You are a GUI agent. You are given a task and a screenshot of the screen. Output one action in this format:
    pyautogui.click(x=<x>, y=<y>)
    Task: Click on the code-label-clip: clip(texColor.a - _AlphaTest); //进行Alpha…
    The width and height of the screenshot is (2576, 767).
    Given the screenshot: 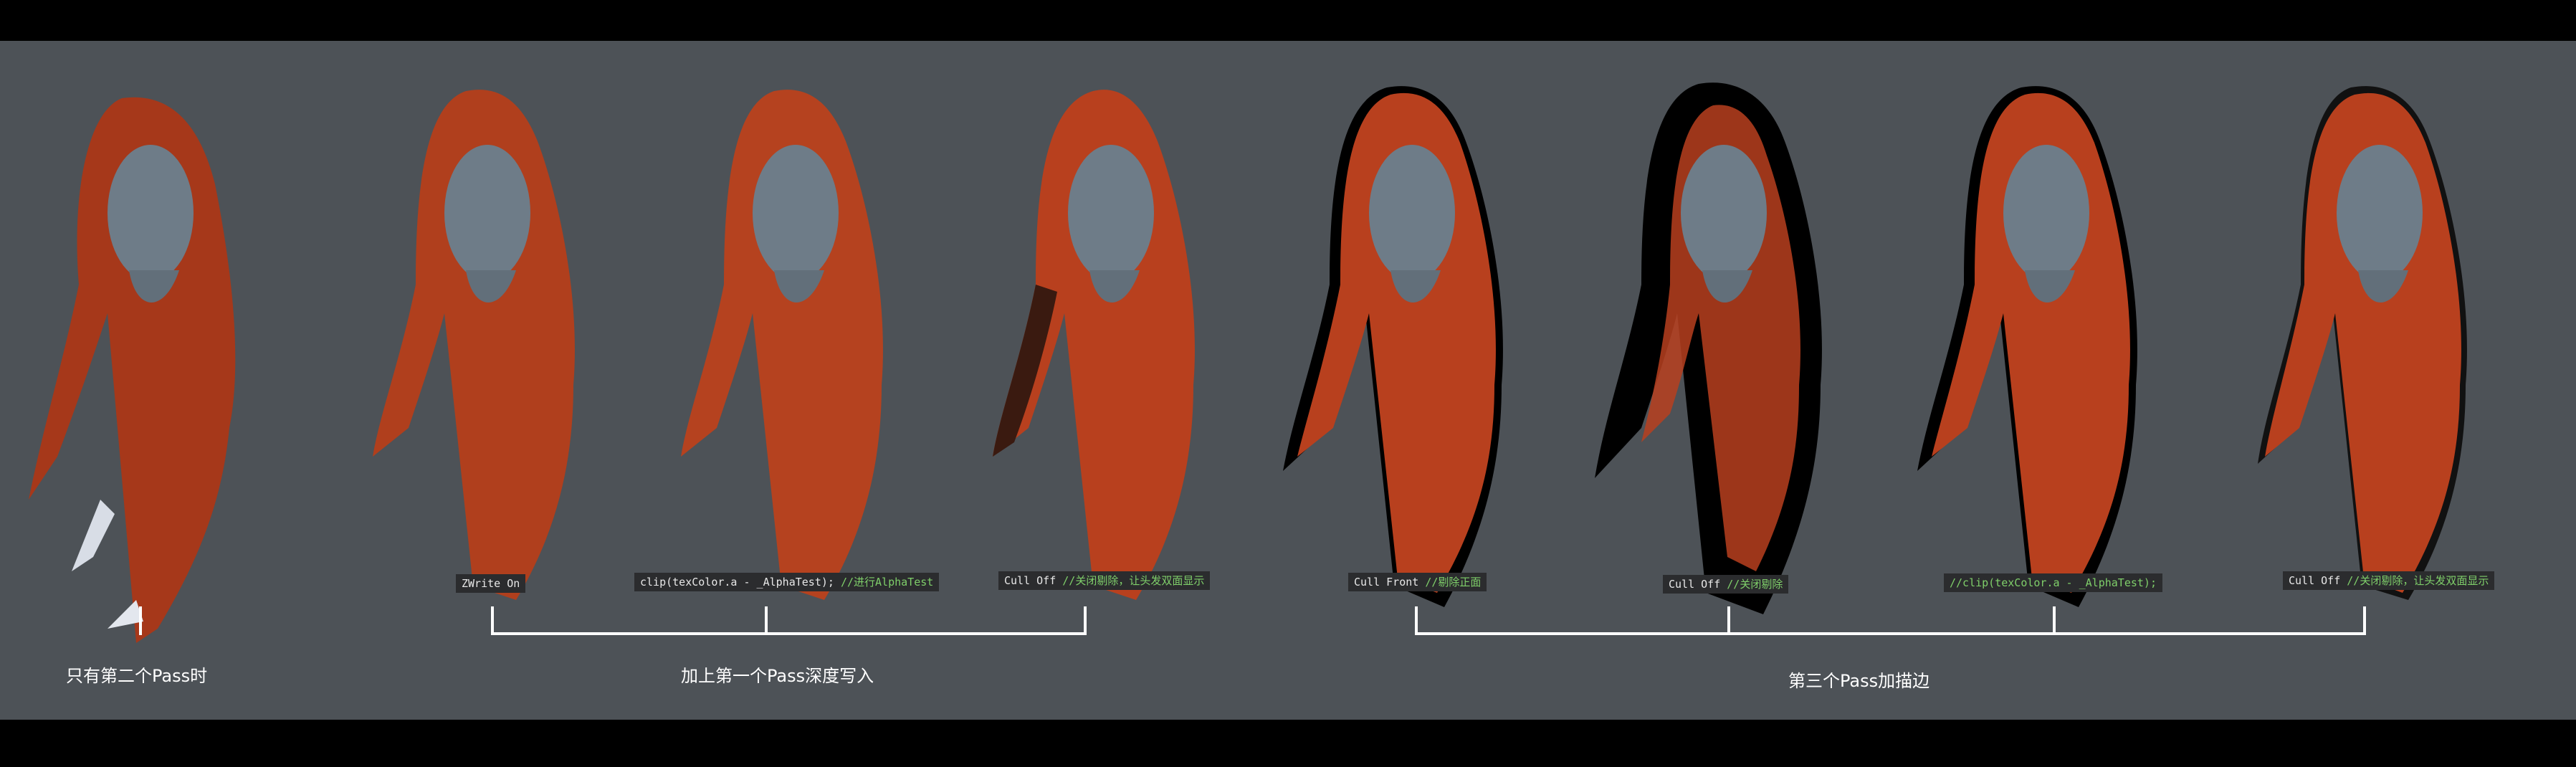 What is the action you would take?
    pyautogui.click(x=787, y=582)
    